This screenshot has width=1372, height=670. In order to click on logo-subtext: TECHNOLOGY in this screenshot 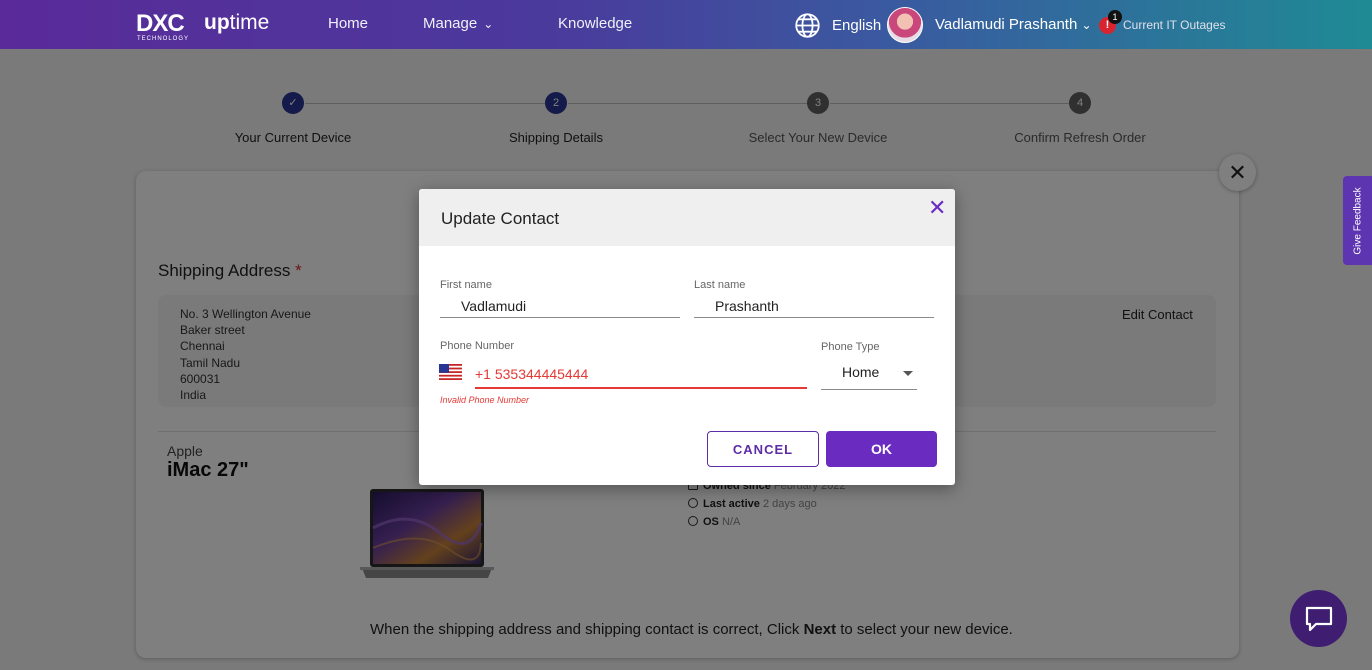, I will do `click(163, 39)`.